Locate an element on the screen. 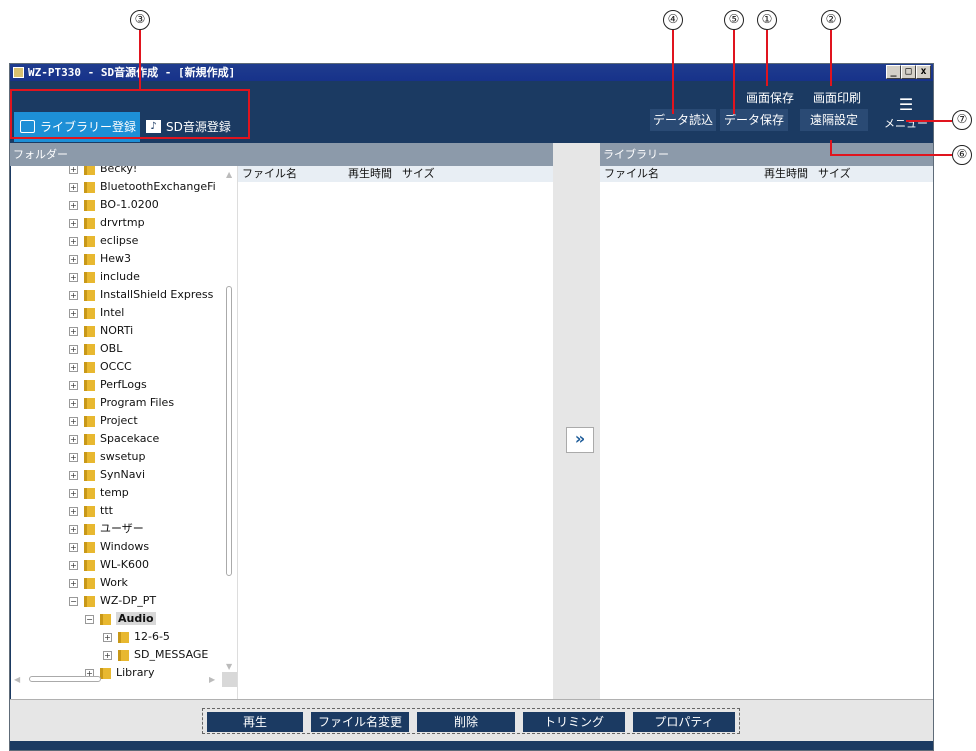 Image resolution: width=976 pixels, height=751 pixels. tree-item: + Project is located at coordinates (103, 421).